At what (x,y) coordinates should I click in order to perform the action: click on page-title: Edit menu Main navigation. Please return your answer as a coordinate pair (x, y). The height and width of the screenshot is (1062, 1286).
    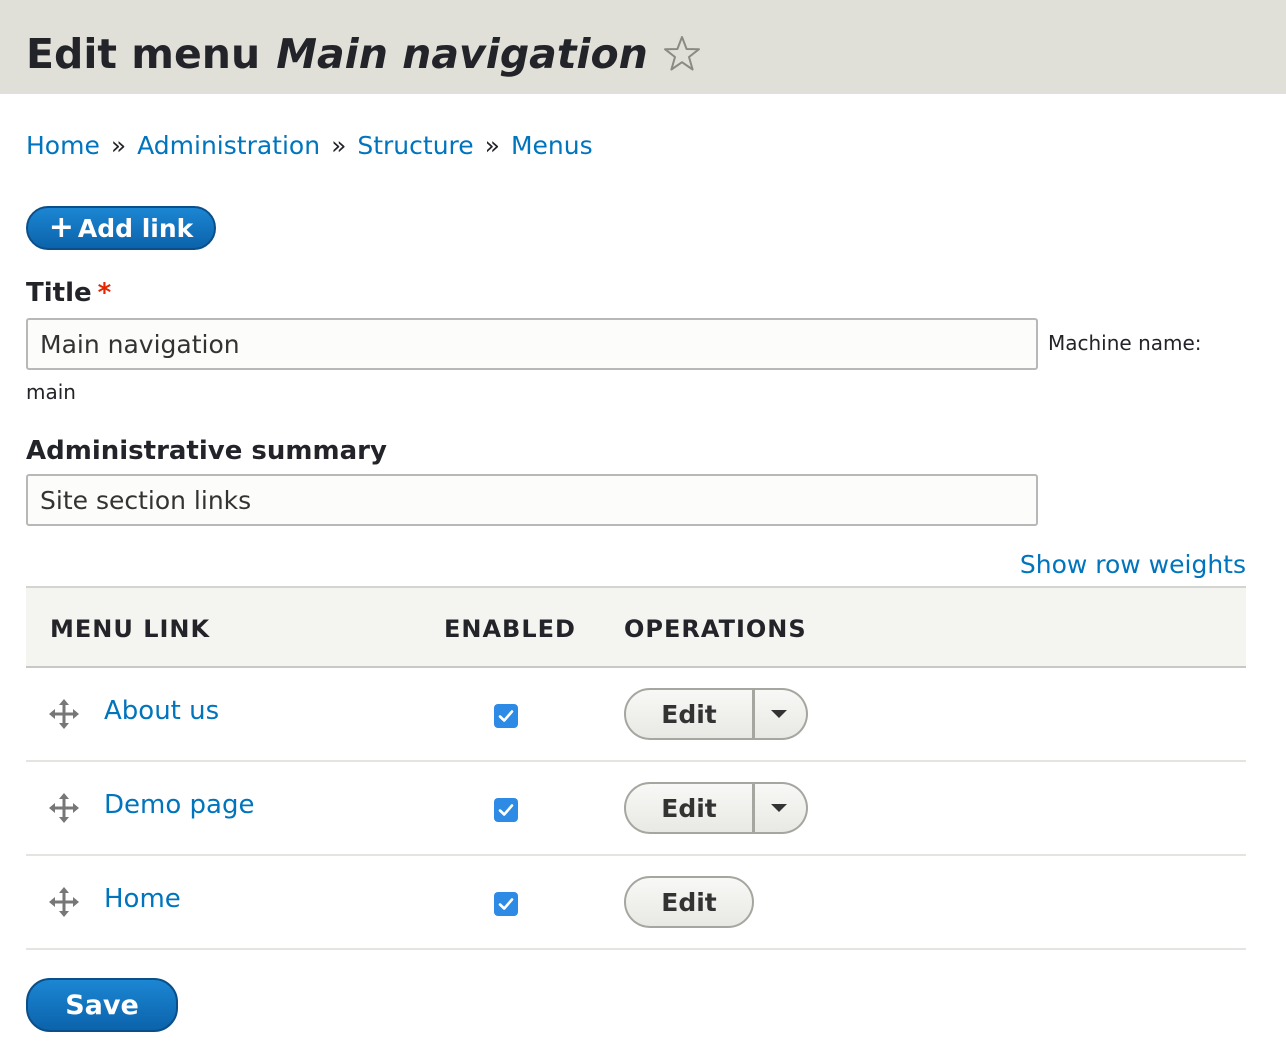
    Looking at the image, I should click on (364, 54).